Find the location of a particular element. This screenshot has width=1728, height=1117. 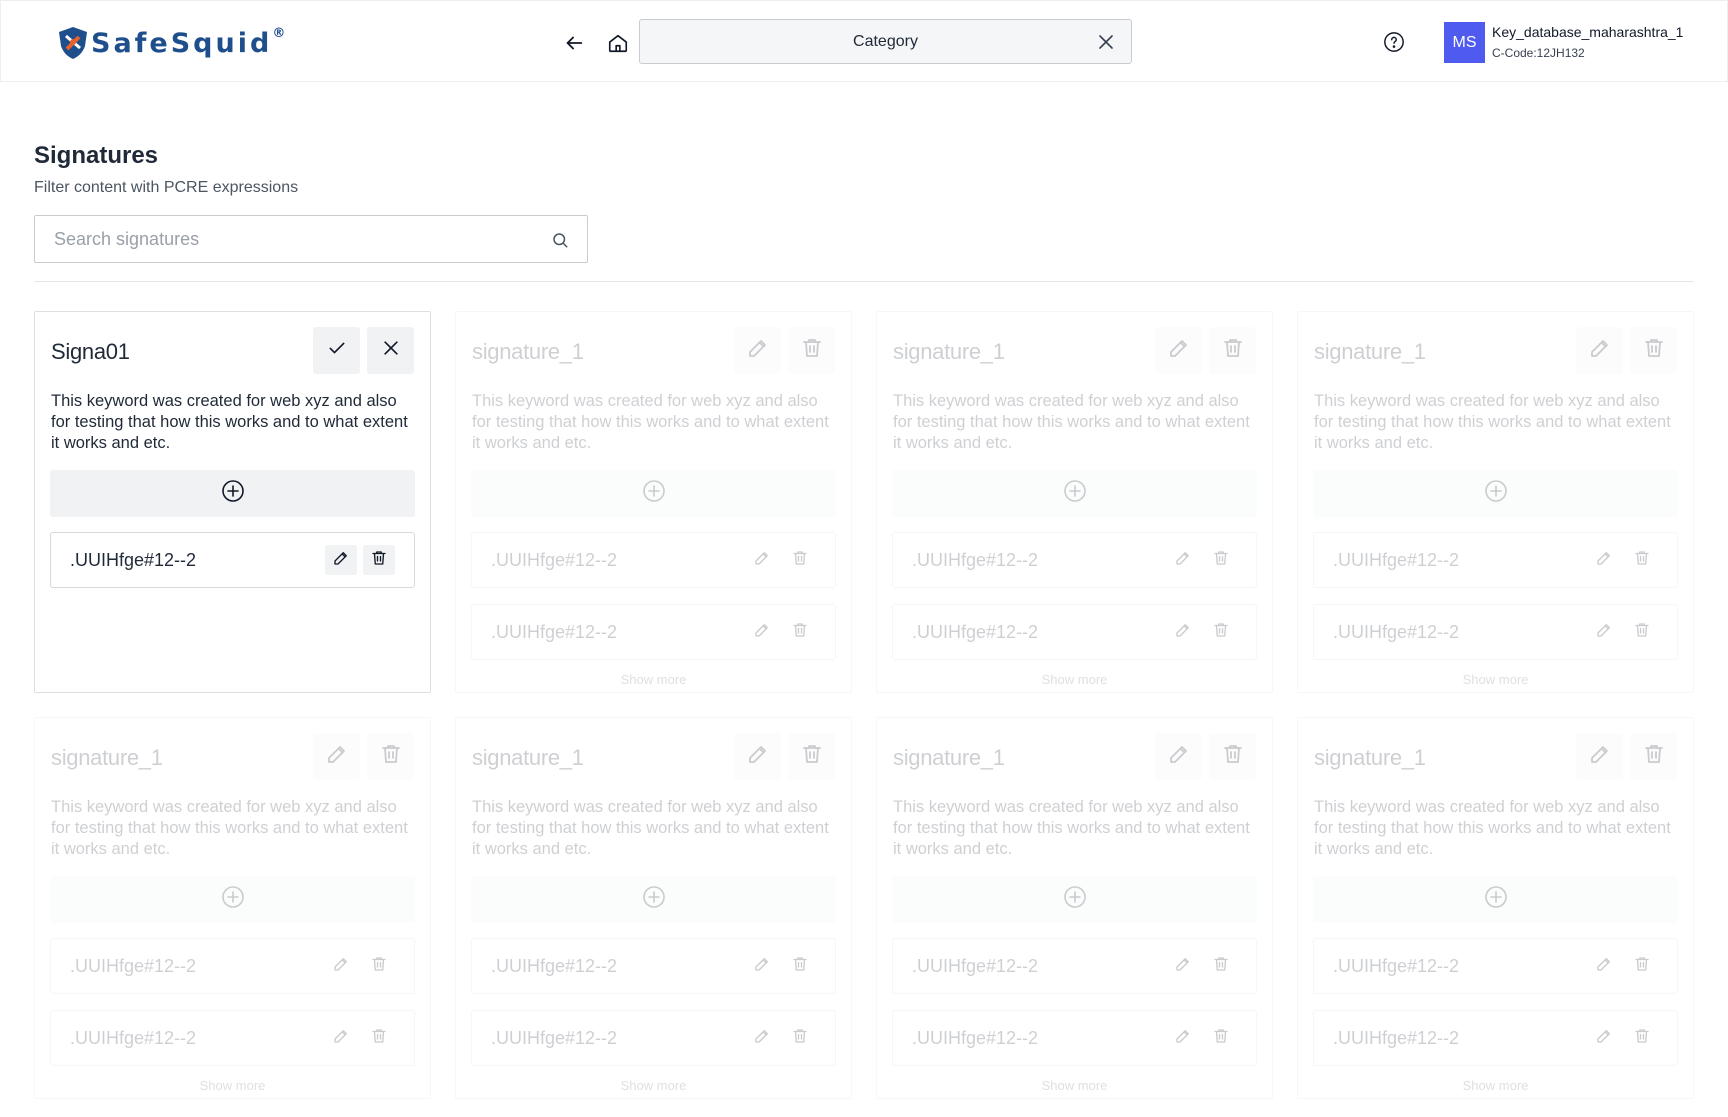

signature-title: Signa01 is located at coordinates (90, 352).